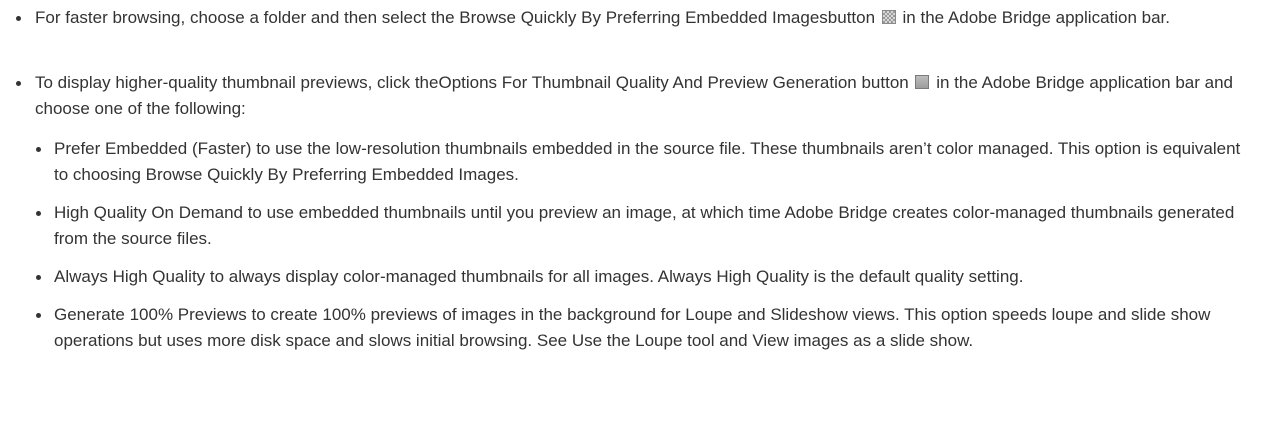  What do you see at coordinates (922, 82) in the screenshot?
I see `thumbnail-quality-options-icon` at bounding box center [922, 82].